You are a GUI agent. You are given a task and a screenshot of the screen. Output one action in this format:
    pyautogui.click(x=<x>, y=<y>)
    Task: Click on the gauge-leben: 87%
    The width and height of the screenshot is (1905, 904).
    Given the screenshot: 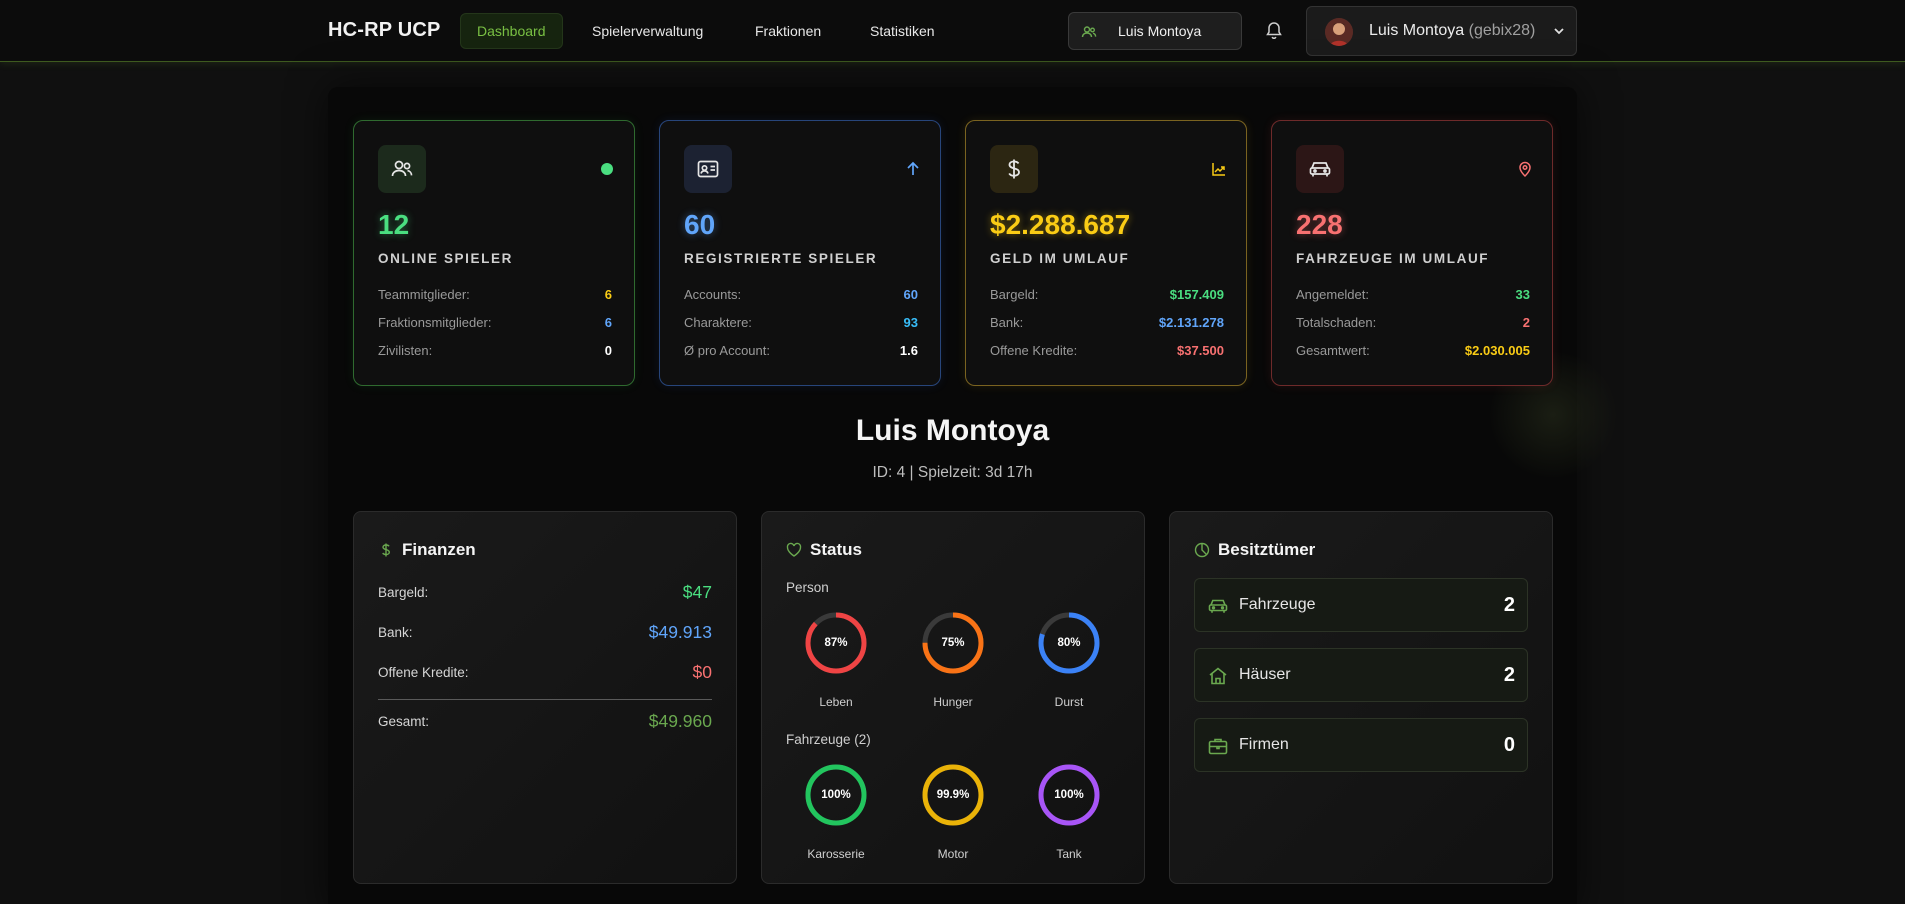 What is the action you would take?
    pyautogui.click(x=836, y=643)
    